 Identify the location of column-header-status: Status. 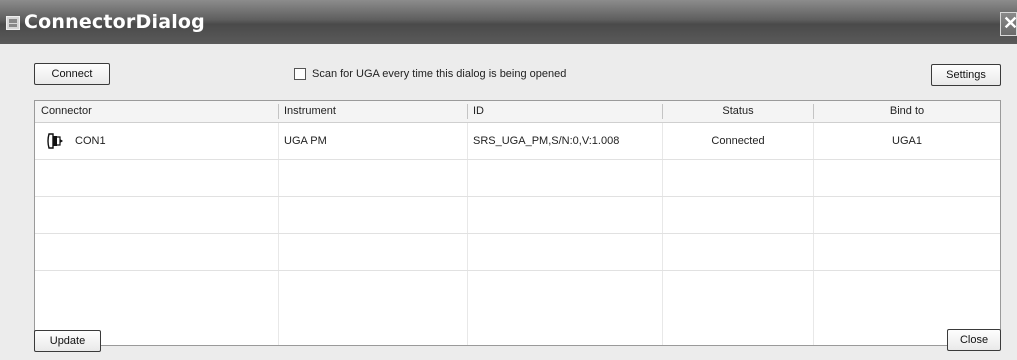
(738, 111).